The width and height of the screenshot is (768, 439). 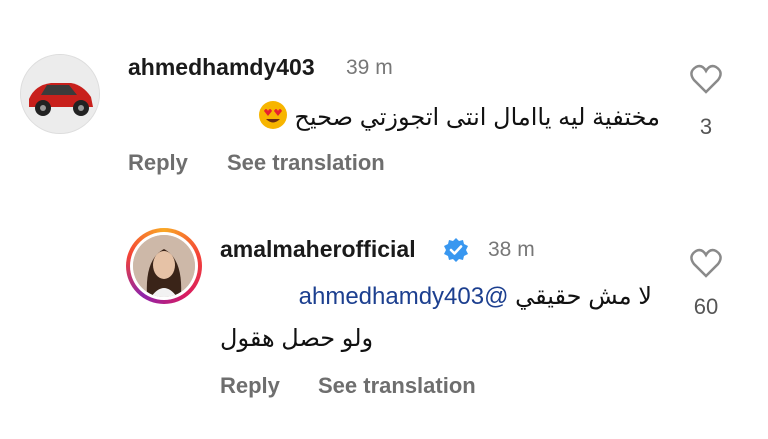 I want to click on like-count: 60, so click(x=706, y=306).